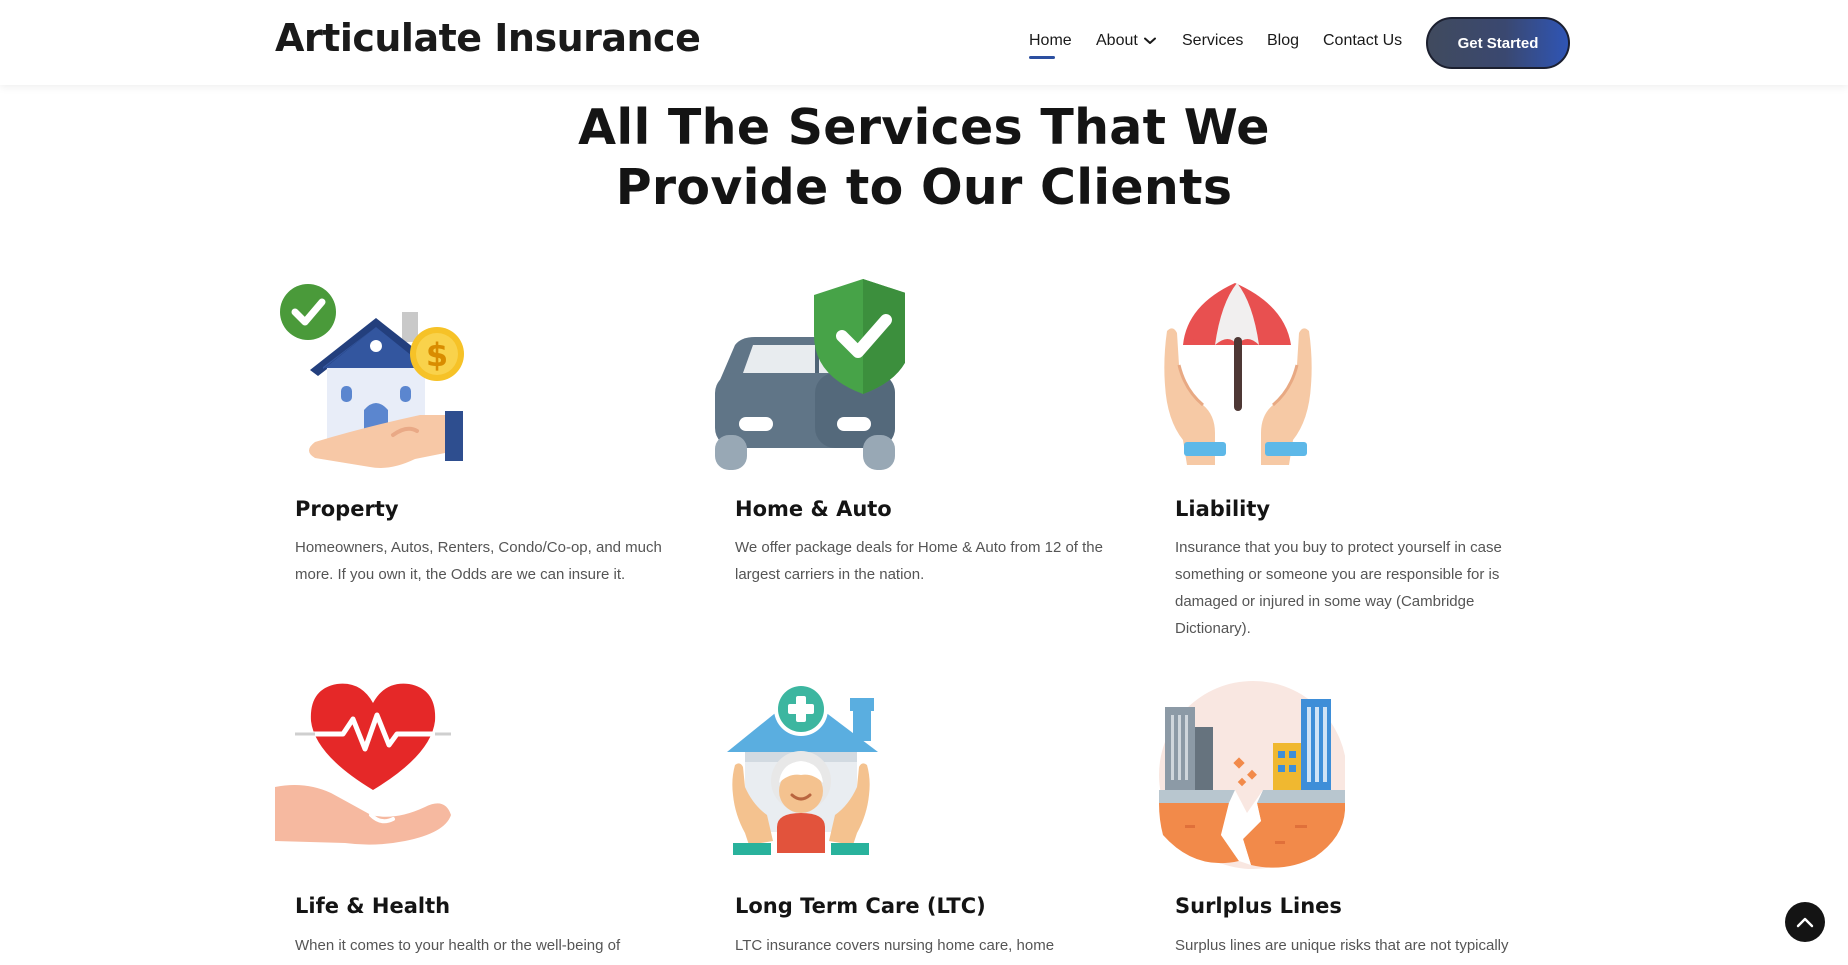  Describe the element at coordinates (372, 376) in the screenshot. I see `house-in-hand-icon: $` at that location.